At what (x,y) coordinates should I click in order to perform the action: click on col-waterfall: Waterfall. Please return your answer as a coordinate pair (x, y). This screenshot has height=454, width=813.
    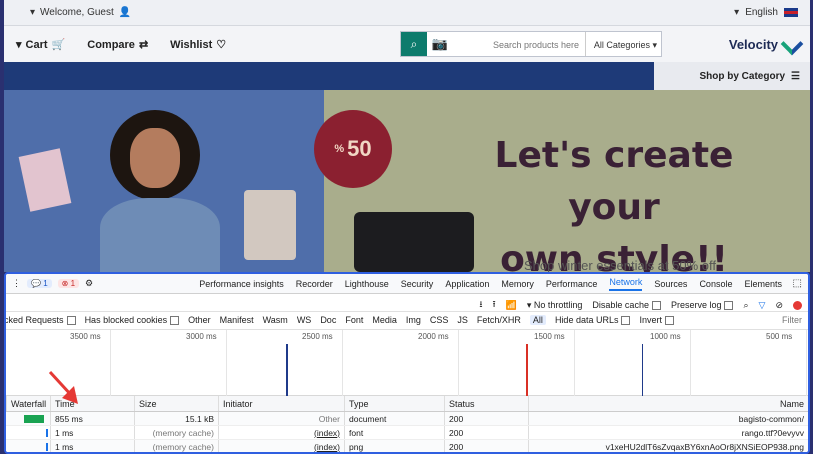
    Looking at the image, I should click on (28, 403).